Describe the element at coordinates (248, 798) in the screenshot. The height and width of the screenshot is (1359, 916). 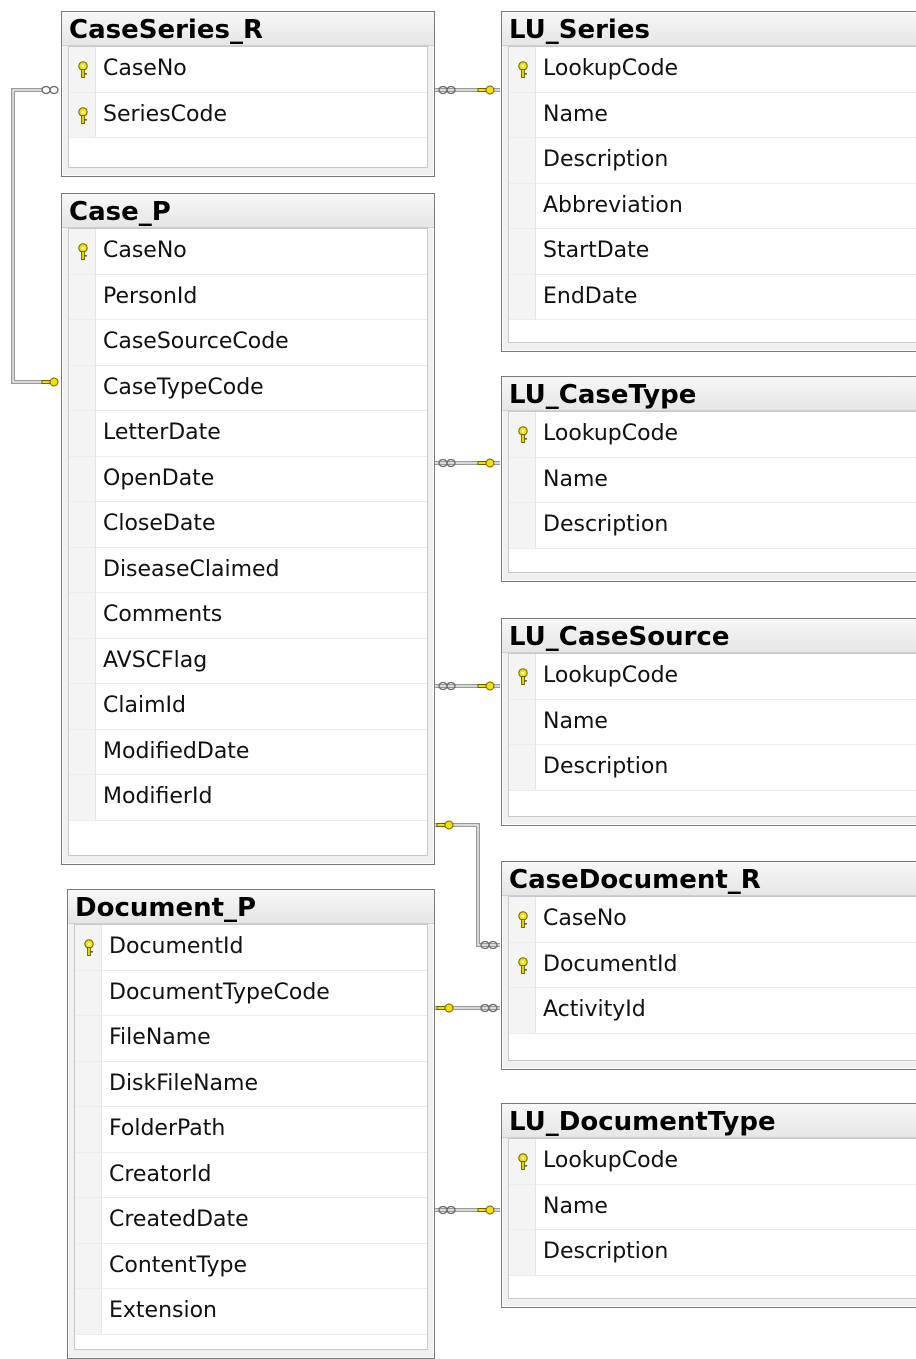
I see `column-row: ModifierId` at that location.